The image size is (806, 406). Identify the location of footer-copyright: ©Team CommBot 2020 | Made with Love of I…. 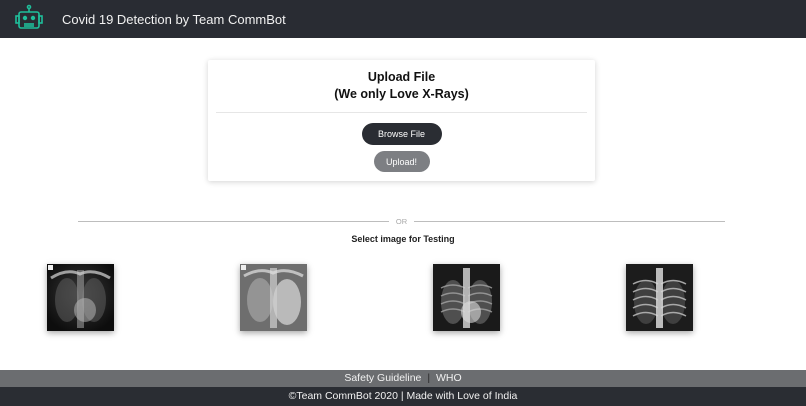
(403, 396).